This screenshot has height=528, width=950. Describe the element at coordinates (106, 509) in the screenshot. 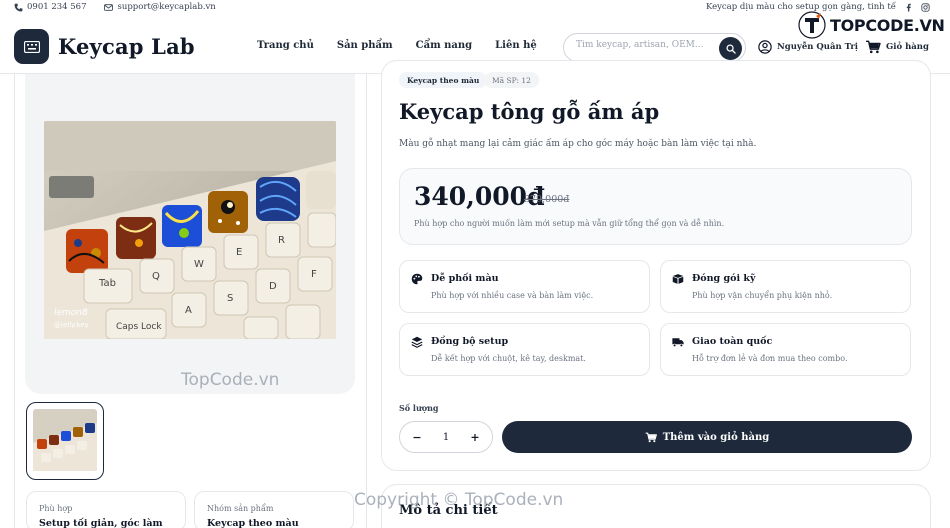

I see `info-card-suitable: Phù hợp Setup tối giản, góc làm việc` at that location.